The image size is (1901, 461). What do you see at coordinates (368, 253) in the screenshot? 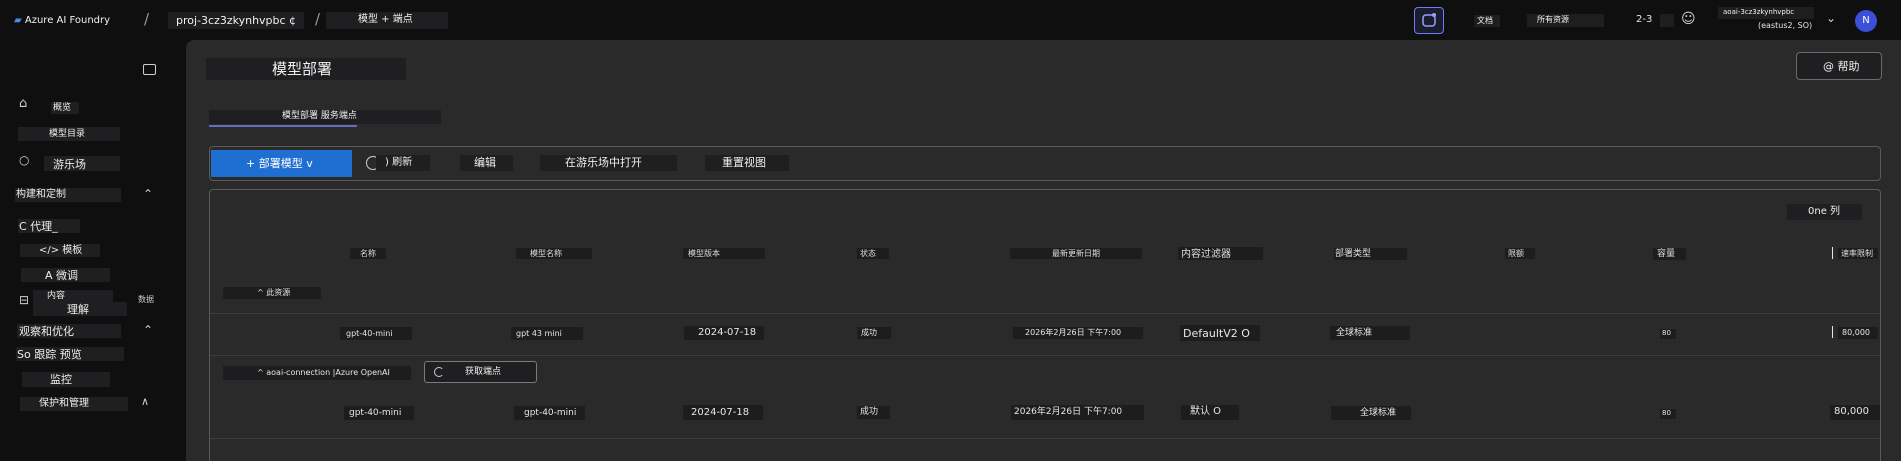
I see `column-header-name: 名称` at bounding box center [368, 253].